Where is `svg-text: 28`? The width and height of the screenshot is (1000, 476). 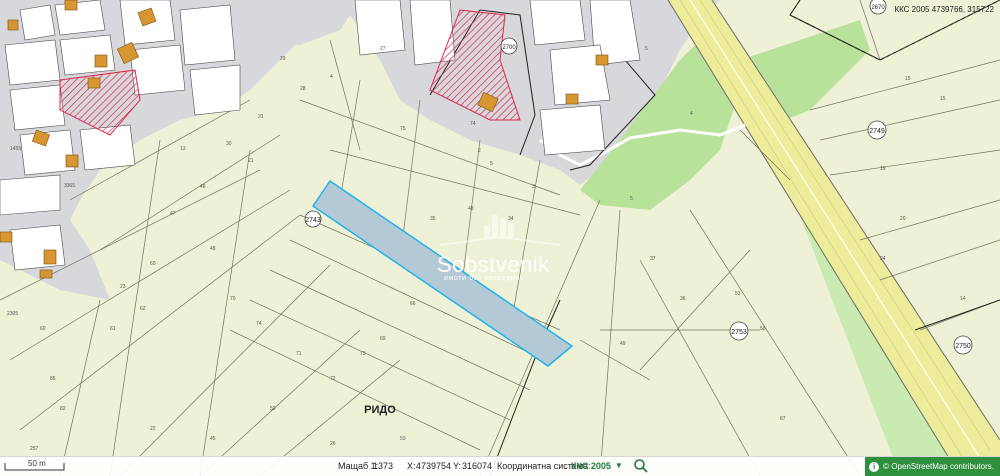 svg-text: 28 is located at coordinates (303, 89).